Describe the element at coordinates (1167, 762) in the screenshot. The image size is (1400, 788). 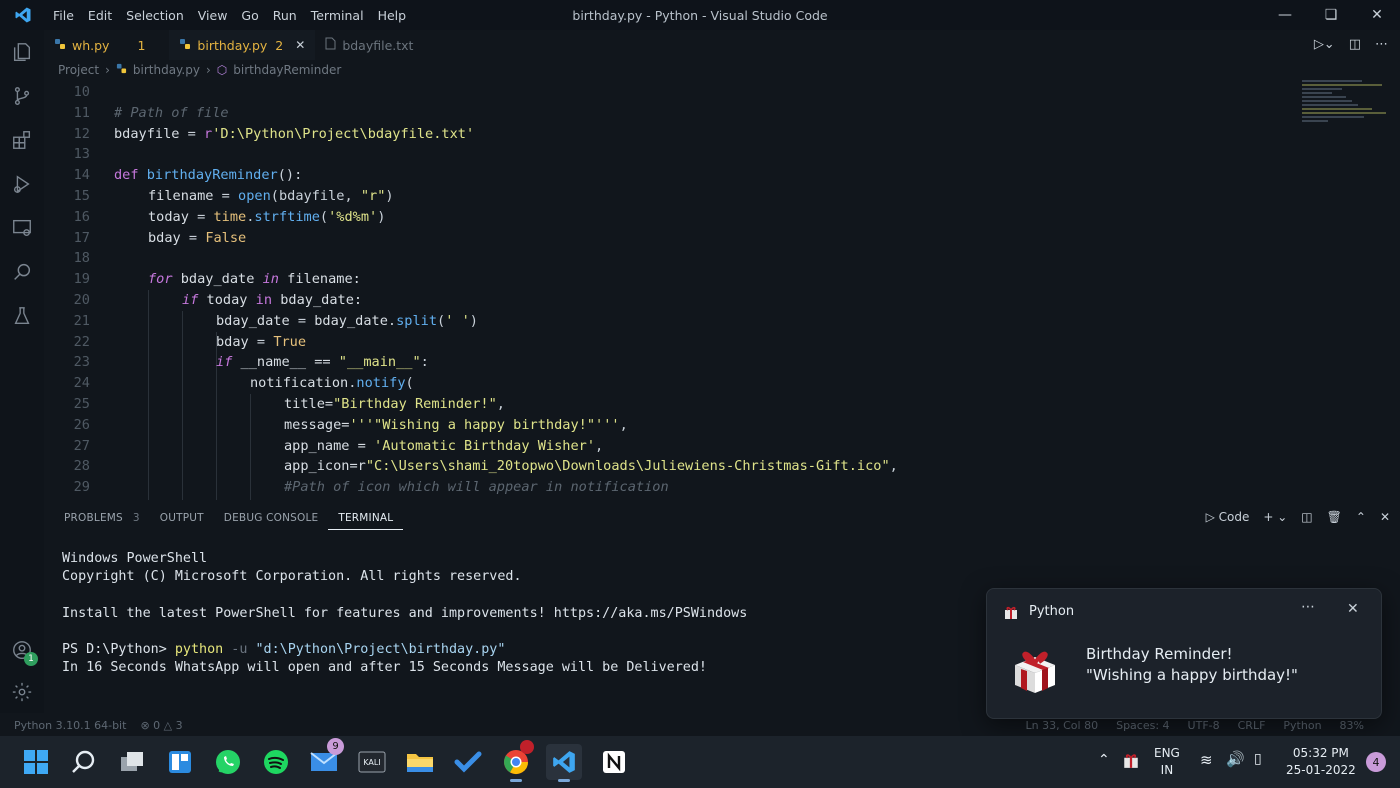
I see `input-language: ENG IN` at that location.